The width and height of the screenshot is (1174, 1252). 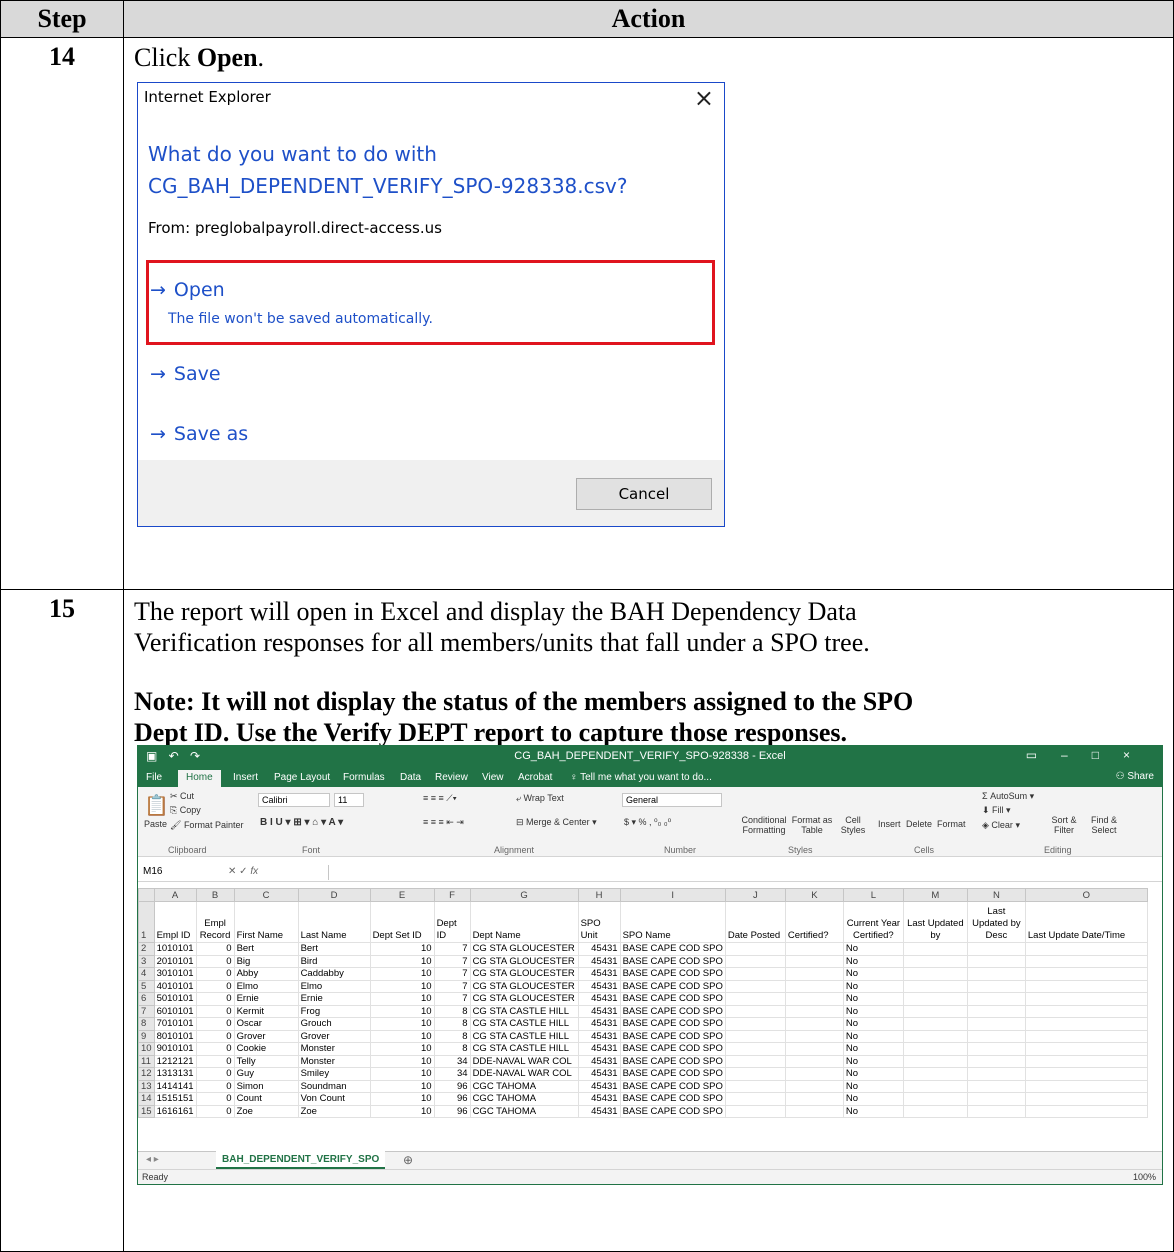 What do you see at coordinates (266, 1099) in the screenshot?
I see `data-cell: Count` at bounding box center [266, 1099].